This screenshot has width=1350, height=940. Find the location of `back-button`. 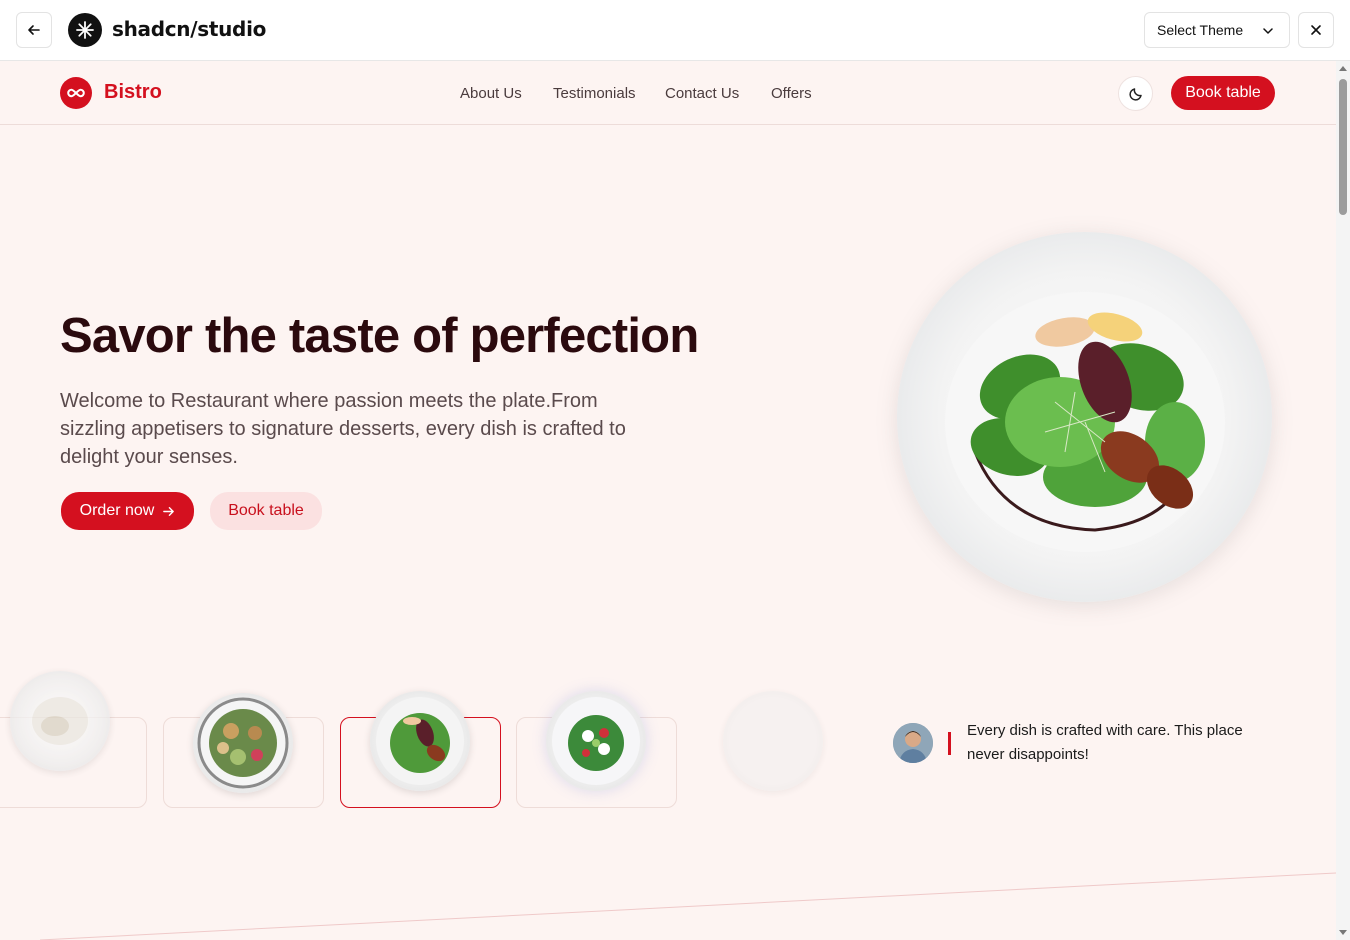

back-button is located at coordinates (34, 30).